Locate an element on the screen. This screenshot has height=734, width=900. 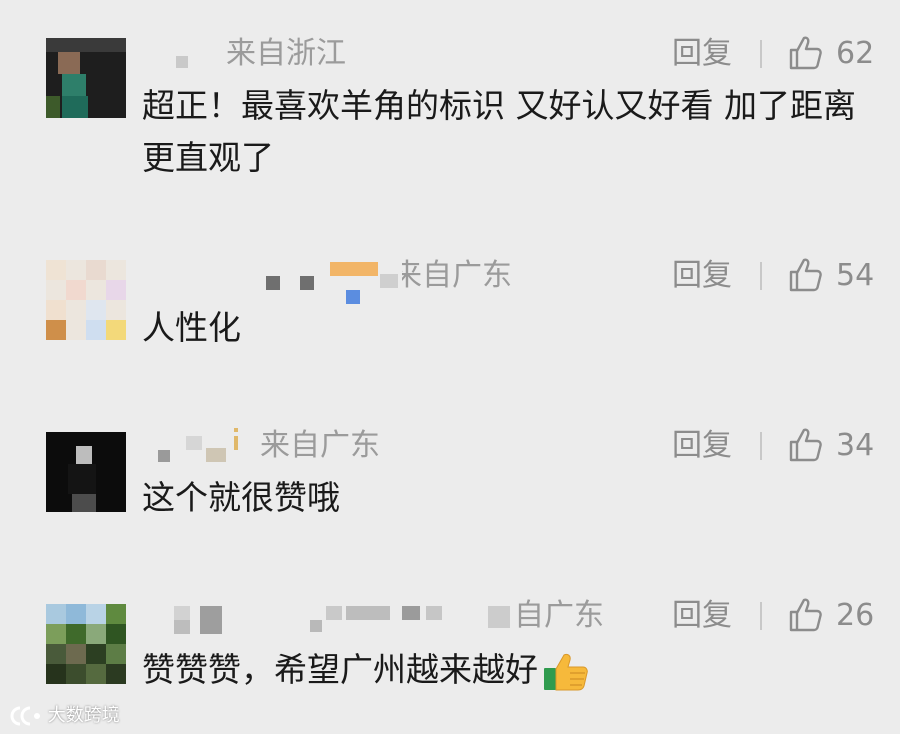
comment-text-content: 赞赞赞，希望广州越来越好 is located at coordinates (340, 669).